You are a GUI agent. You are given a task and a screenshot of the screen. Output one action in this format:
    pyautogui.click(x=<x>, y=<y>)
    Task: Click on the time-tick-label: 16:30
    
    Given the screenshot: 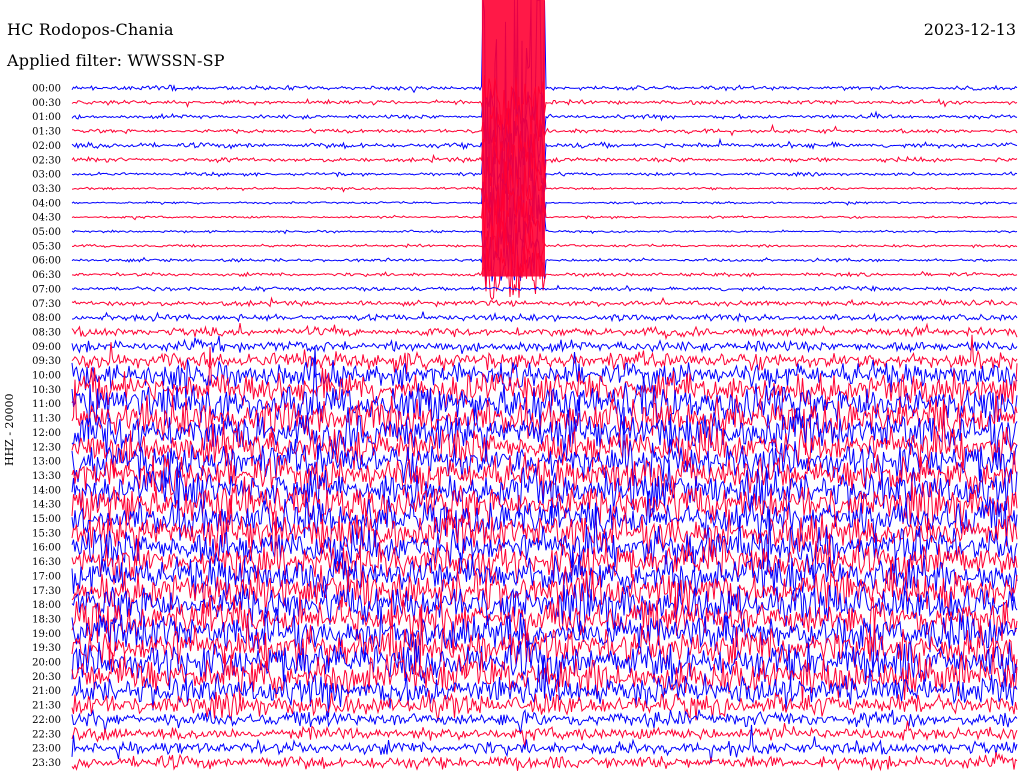 What is the action you would take?
    pyautogui.click(x=46, y=562)
    